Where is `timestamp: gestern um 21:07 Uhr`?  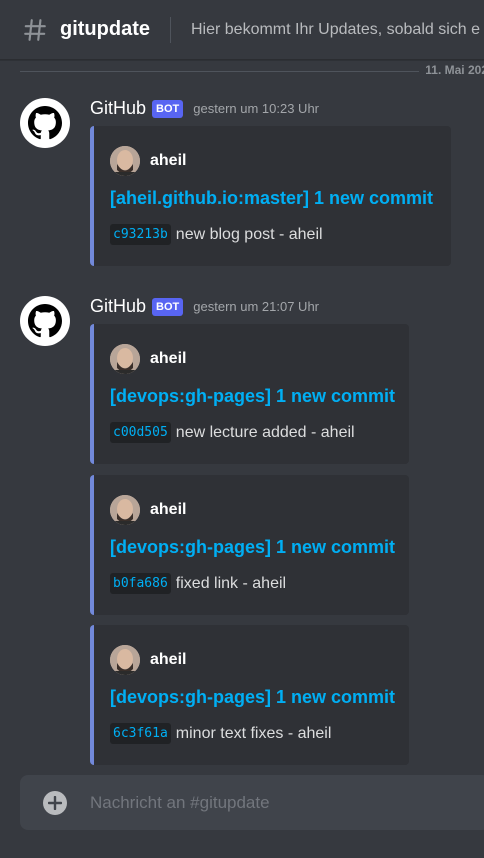 timestamp: gestern um 21:07 Uhr is located at coordinates (256, 306).